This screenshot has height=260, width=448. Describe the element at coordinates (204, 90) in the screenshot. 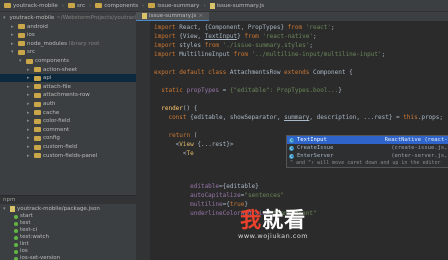

I see `code-token: propTypes` at that location.